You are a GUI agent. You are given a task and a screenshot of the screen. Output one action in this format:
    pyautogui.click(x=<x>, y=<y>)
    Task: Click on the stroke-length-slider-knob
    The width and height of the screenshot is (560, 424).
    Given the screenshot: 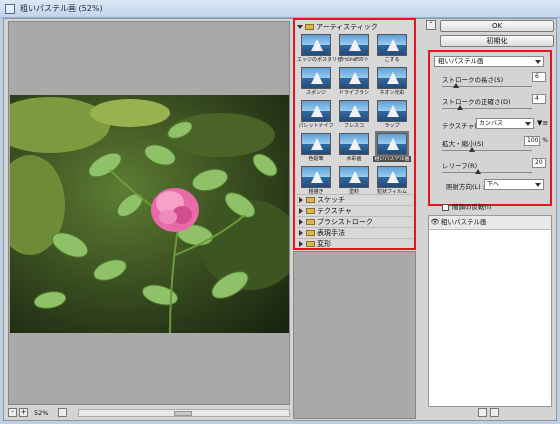 What is the action you would take?
    pyautogui.click(x=455, y=85)
    